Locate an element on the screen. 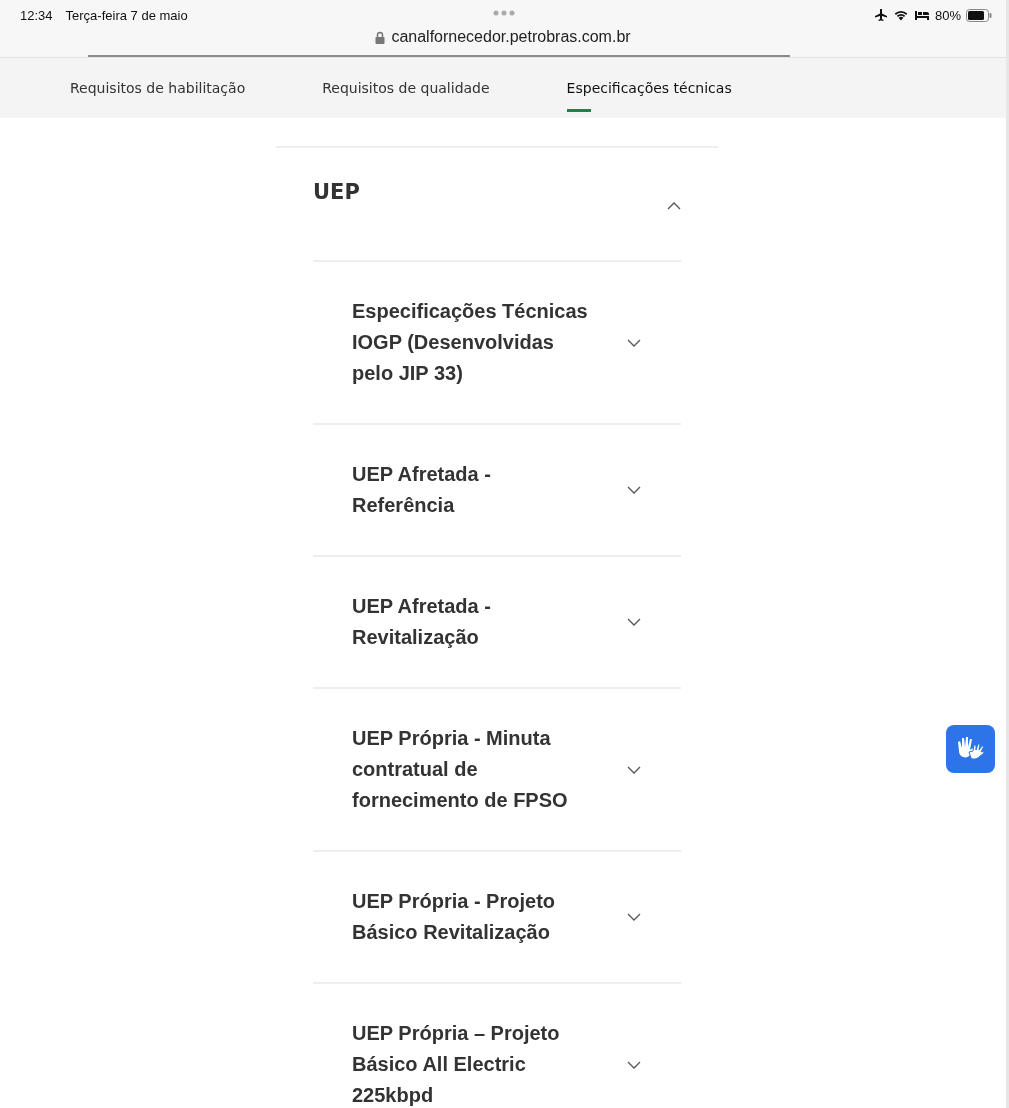  sign-language-button is located at coordinates (970, 749).